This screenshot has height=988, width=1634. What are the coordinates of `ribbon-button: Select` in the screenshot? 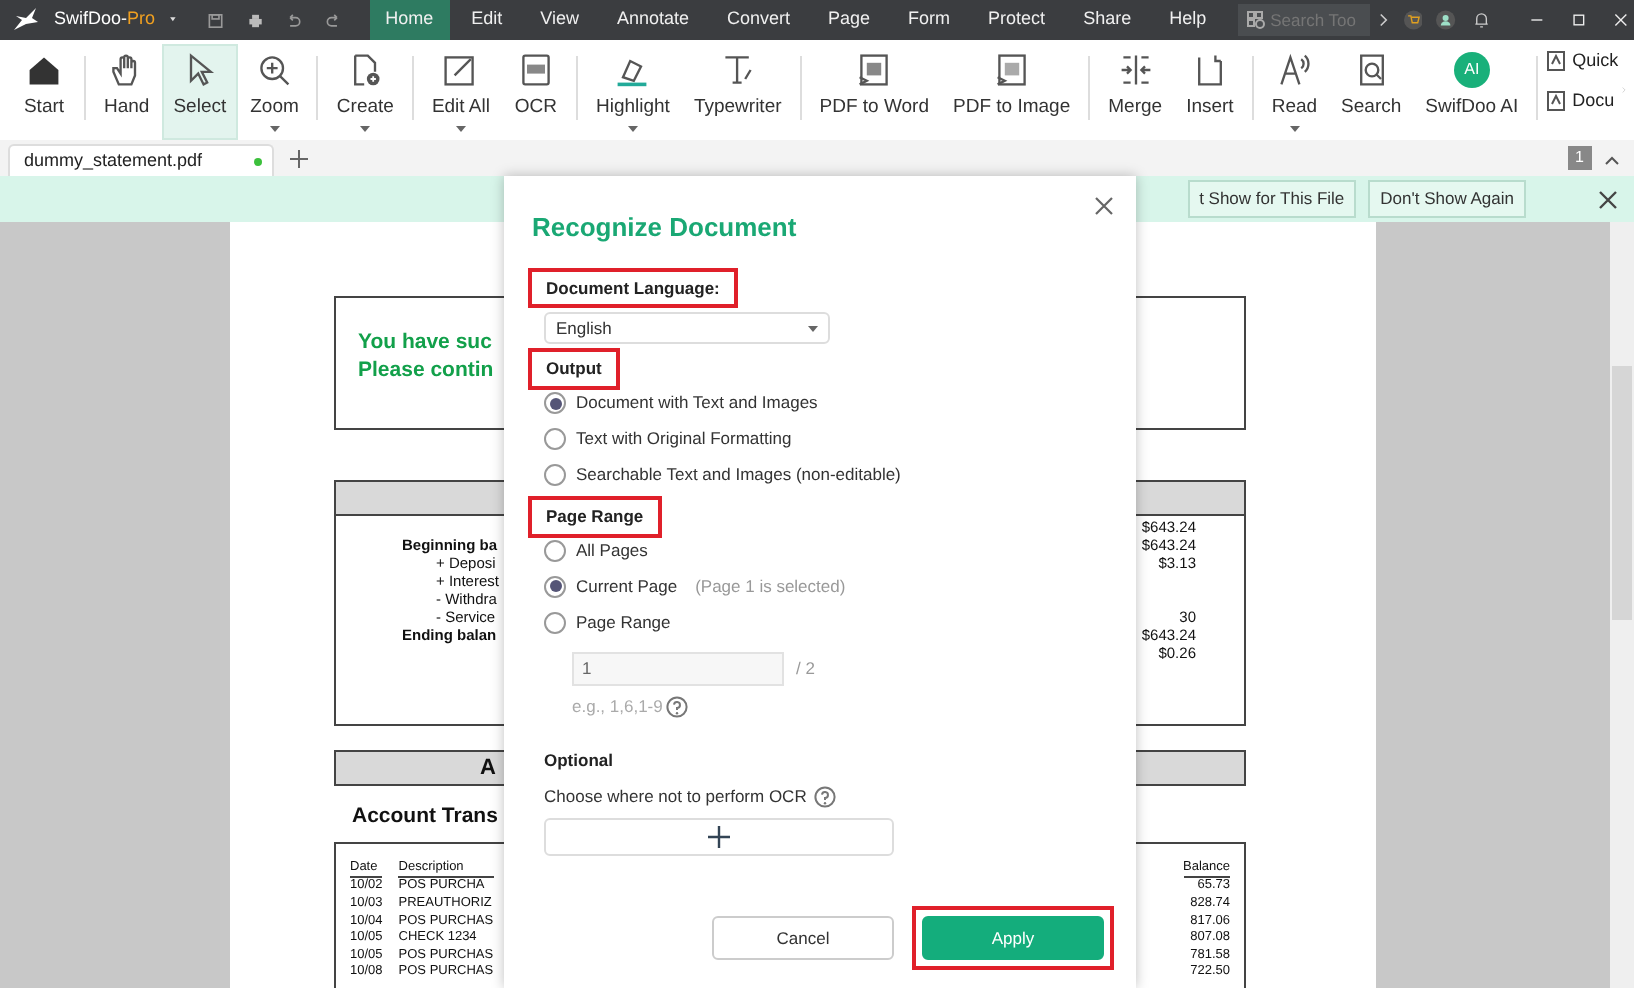 It's located at (200, 92).